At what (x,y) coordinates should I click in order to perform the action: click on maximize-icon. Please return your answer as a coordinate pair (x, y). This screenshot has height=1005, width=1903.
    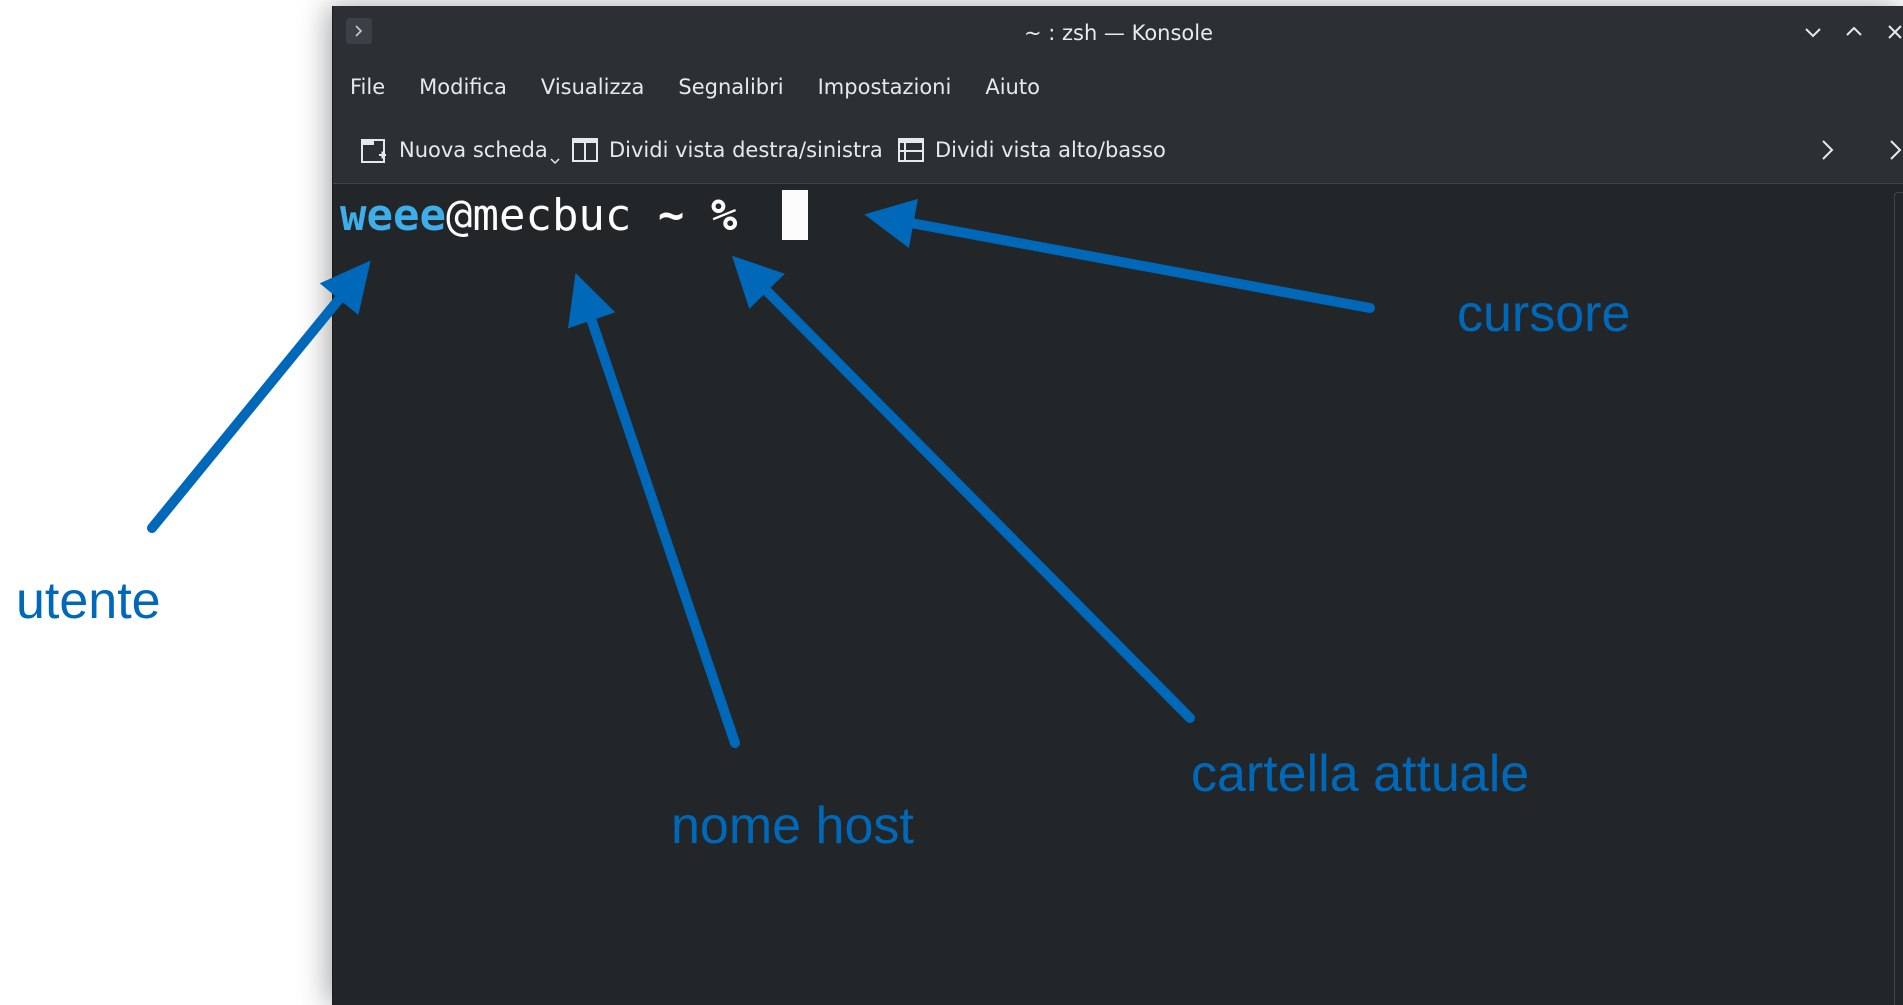
    Looking at the image, I should click on (1854, 32).